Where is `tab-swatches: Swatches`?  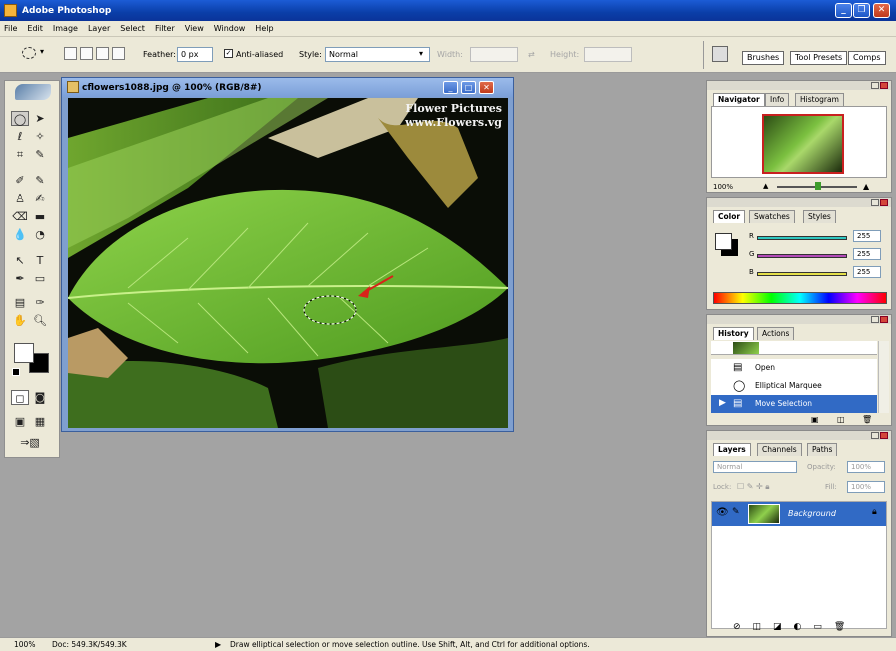
tab-swatches: Swatches is located at coordinates (772, 216).